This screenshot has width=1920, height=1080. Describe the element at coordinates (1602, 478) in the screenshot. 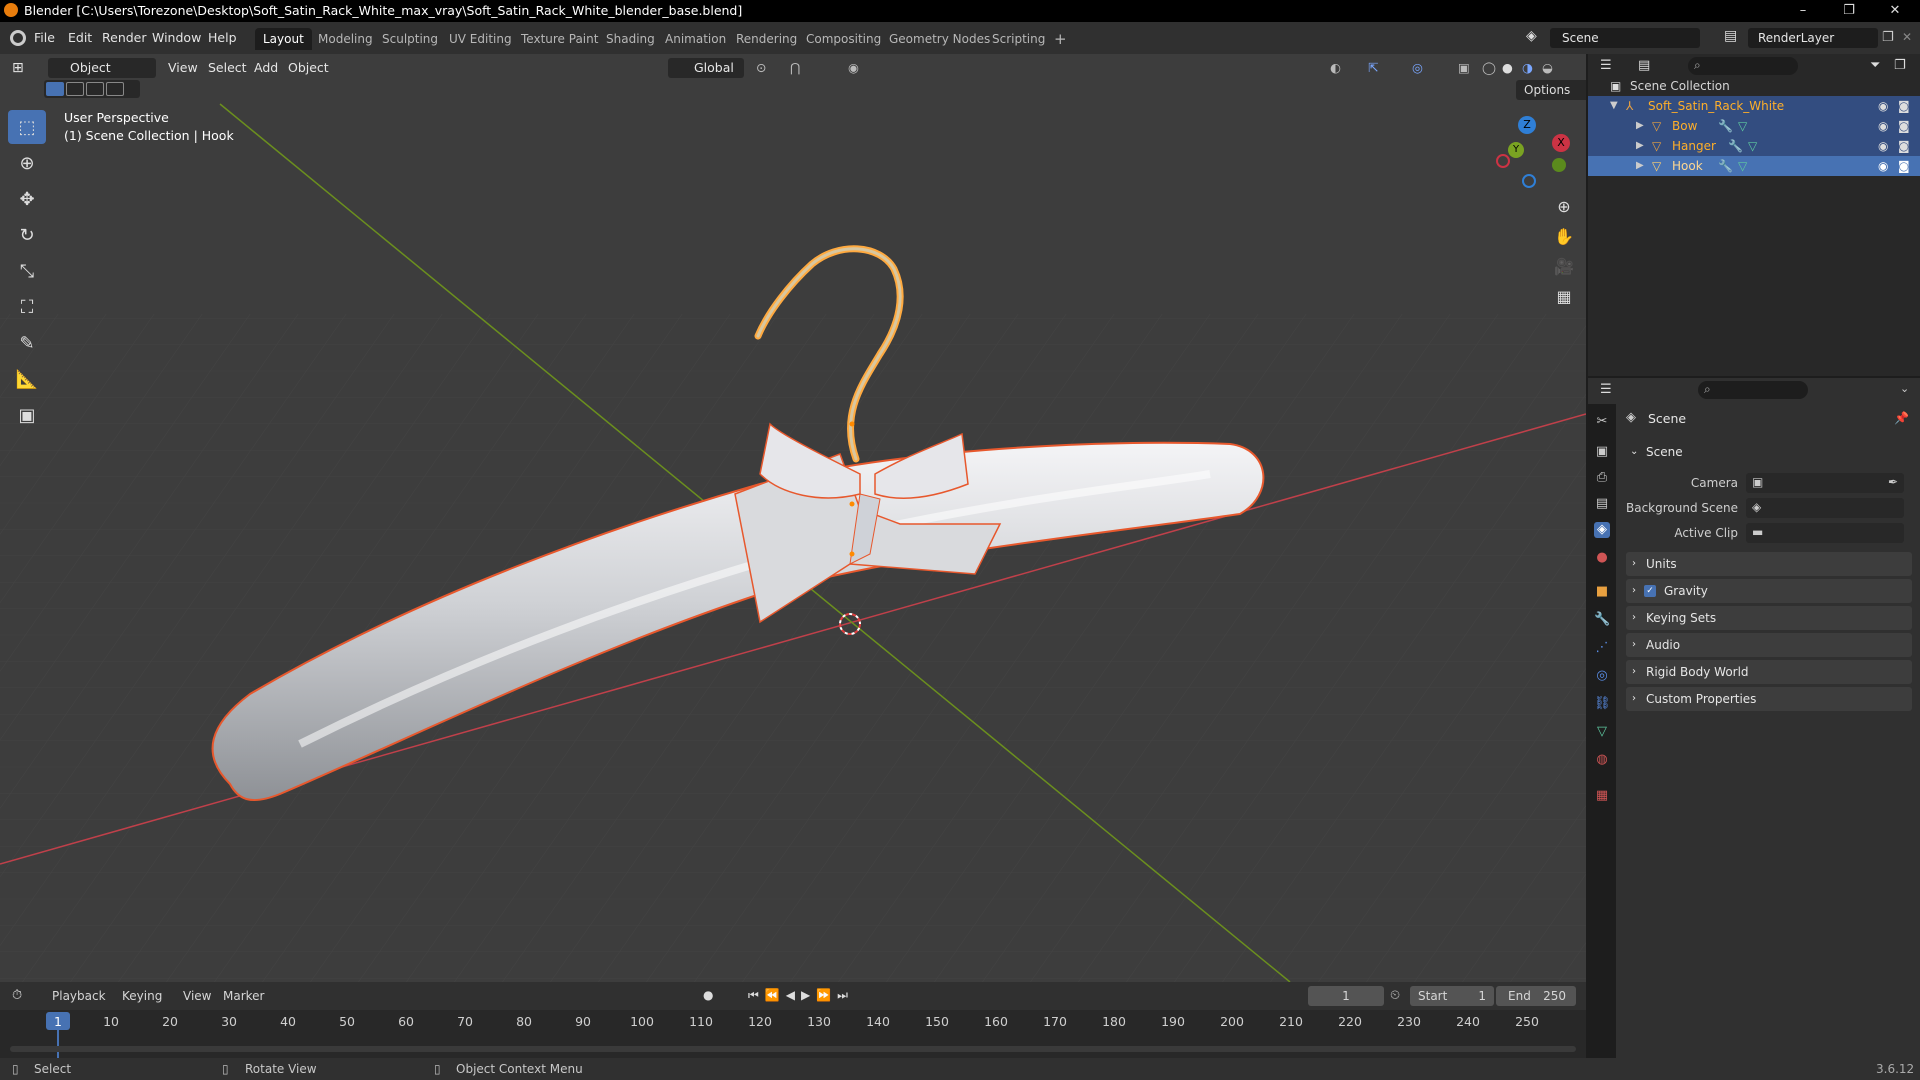

I see `output-tab-icon: ⎙` at that location.